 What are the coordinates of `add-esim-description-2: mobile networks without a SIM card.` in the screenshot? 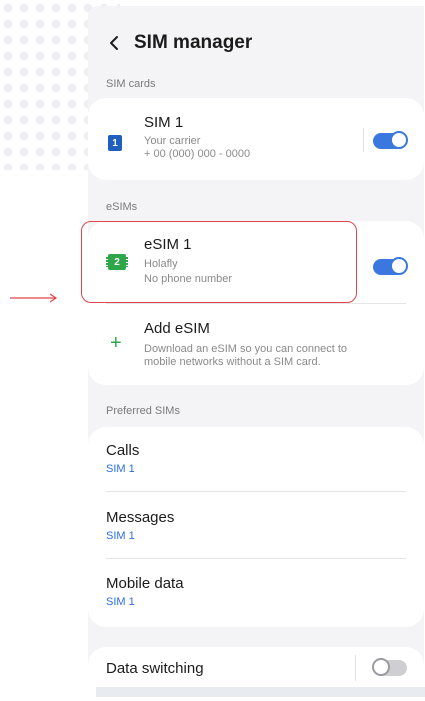 It's located at (232, 362).